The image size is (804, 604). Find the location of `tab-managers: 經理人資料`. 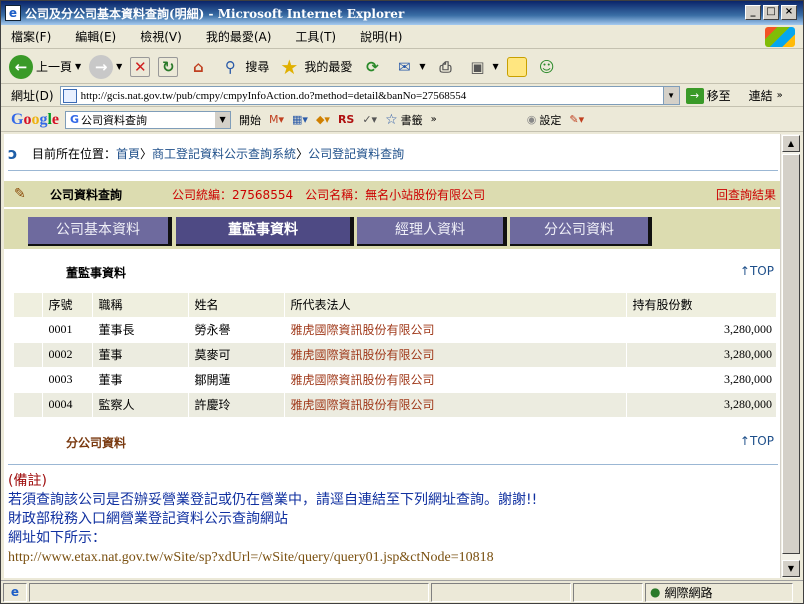

tab-managers: 經理人資料 is located at coordinates (432, 231).